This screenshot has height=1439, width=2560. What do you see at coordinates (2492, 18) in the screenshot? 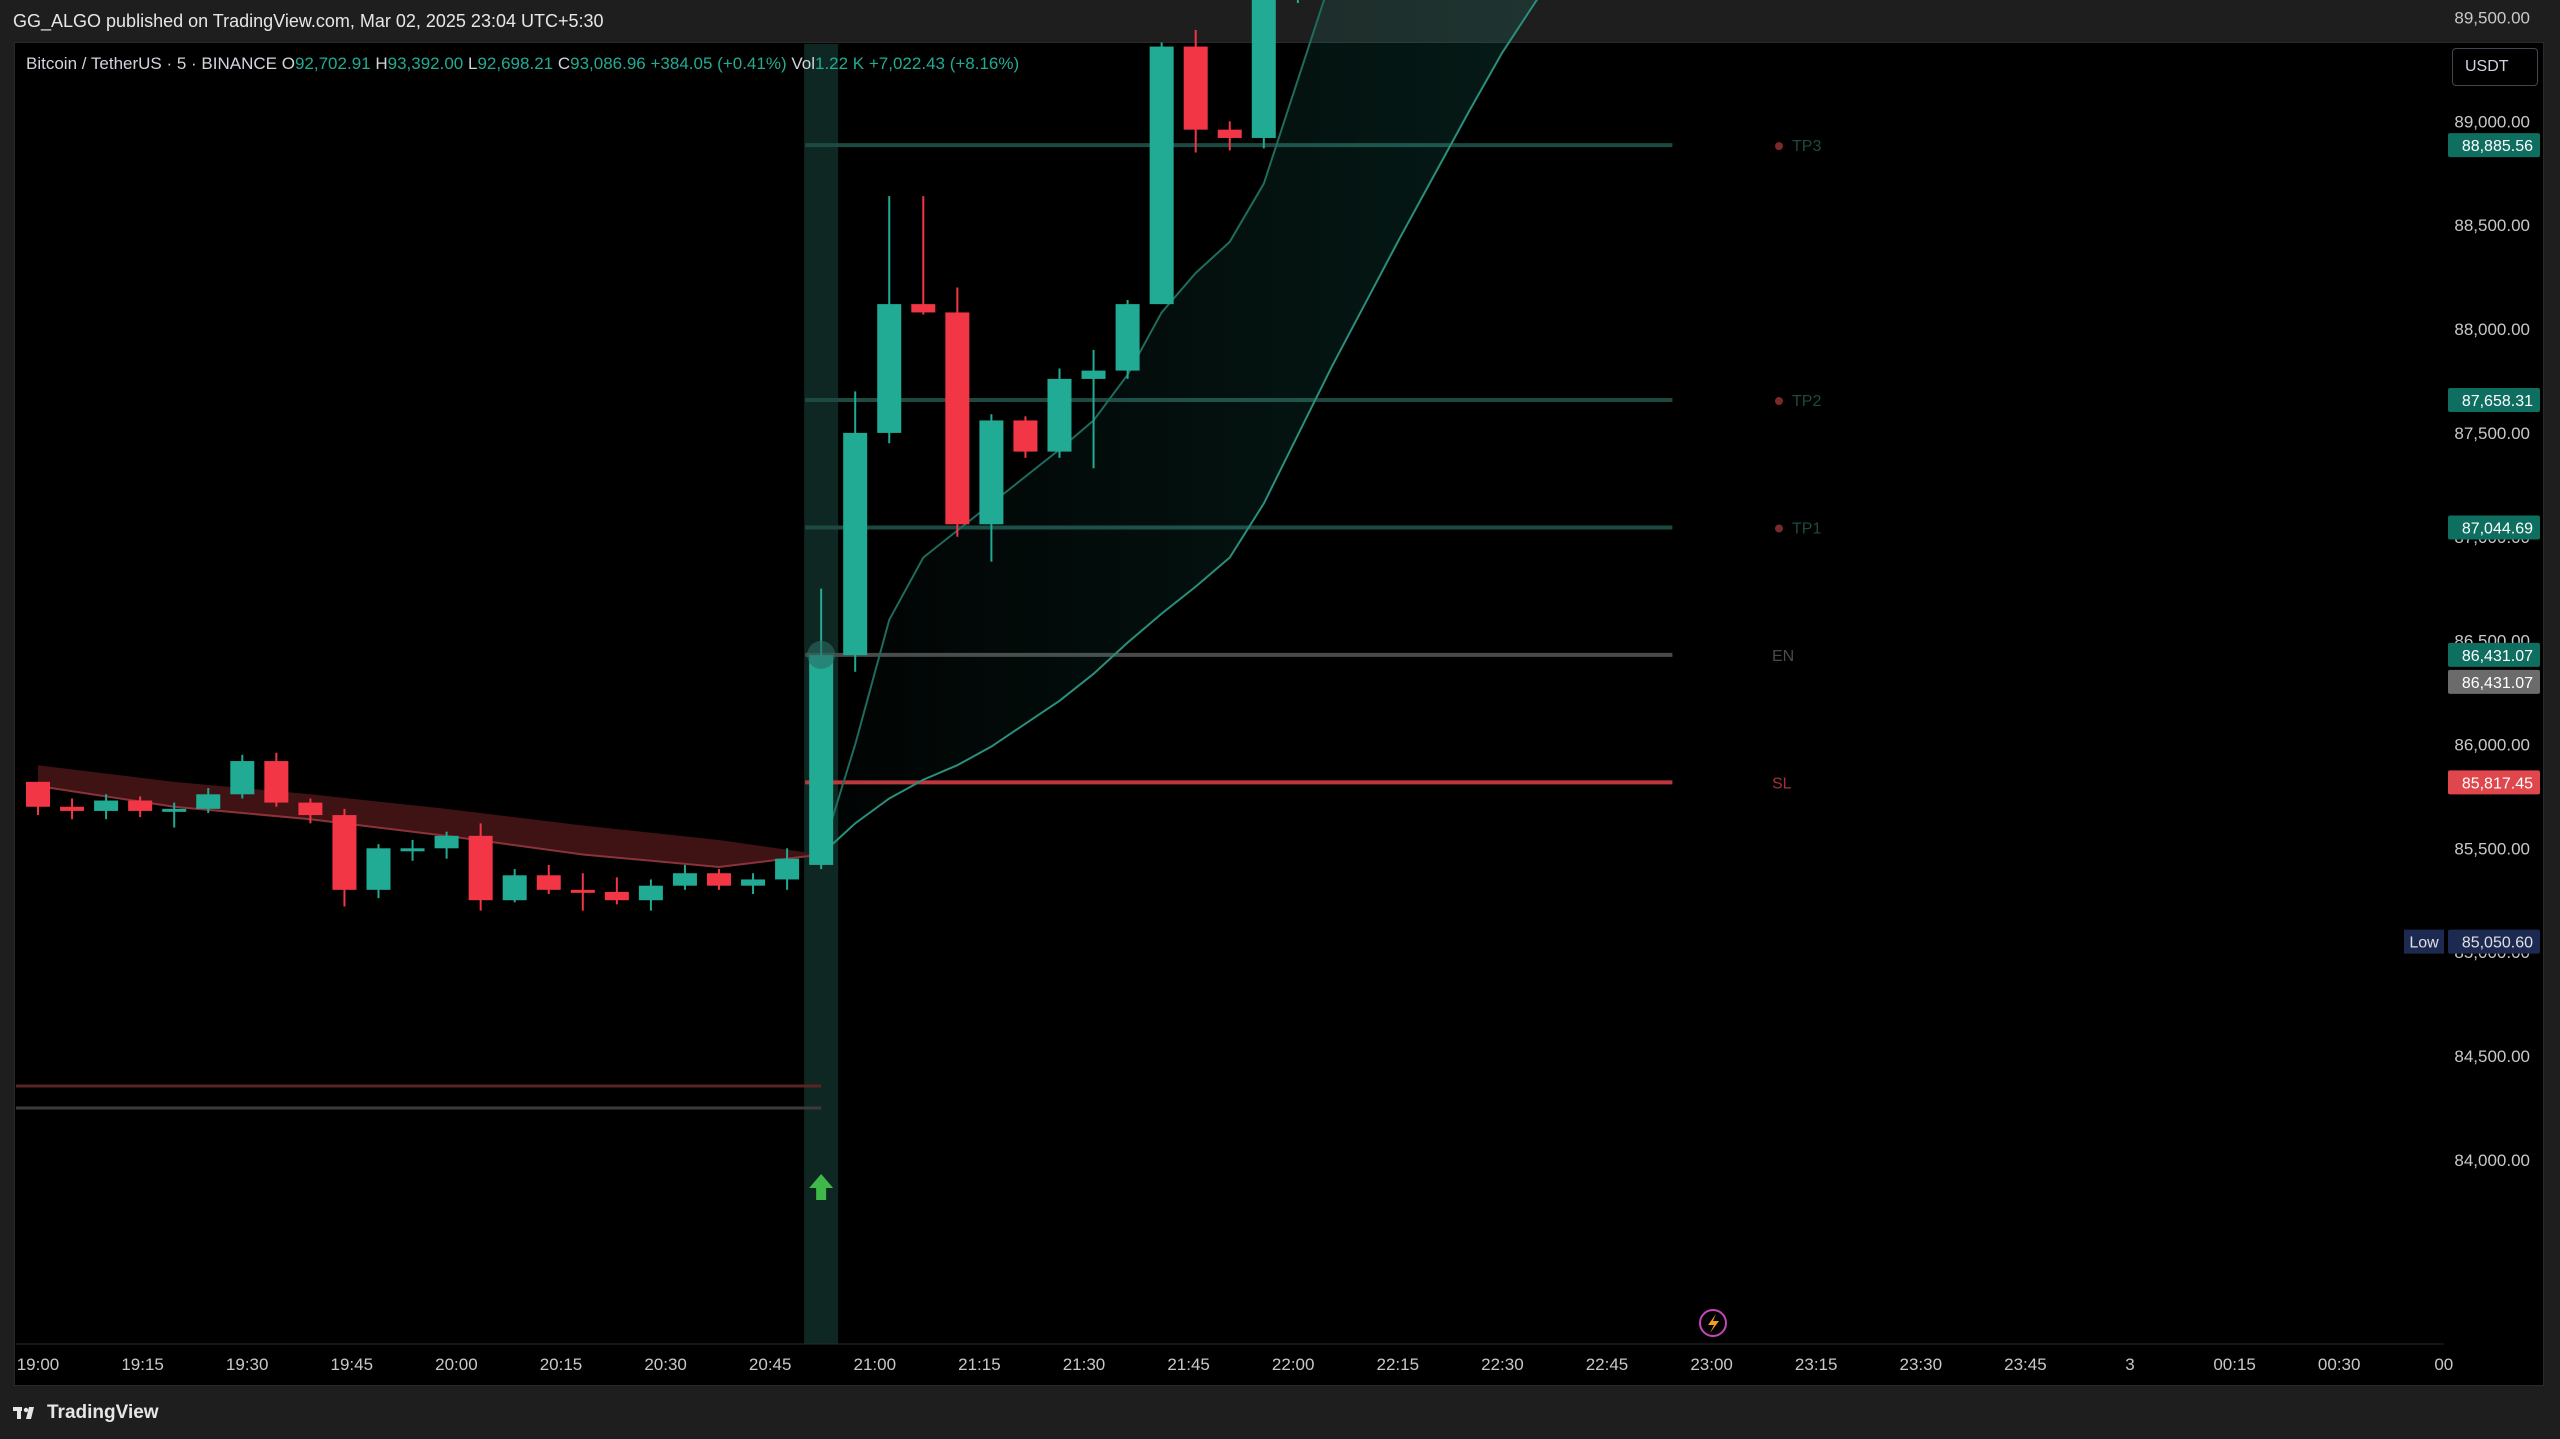
I see `price-axis-label: 89,500.00` at bounding box center [2492, 18].